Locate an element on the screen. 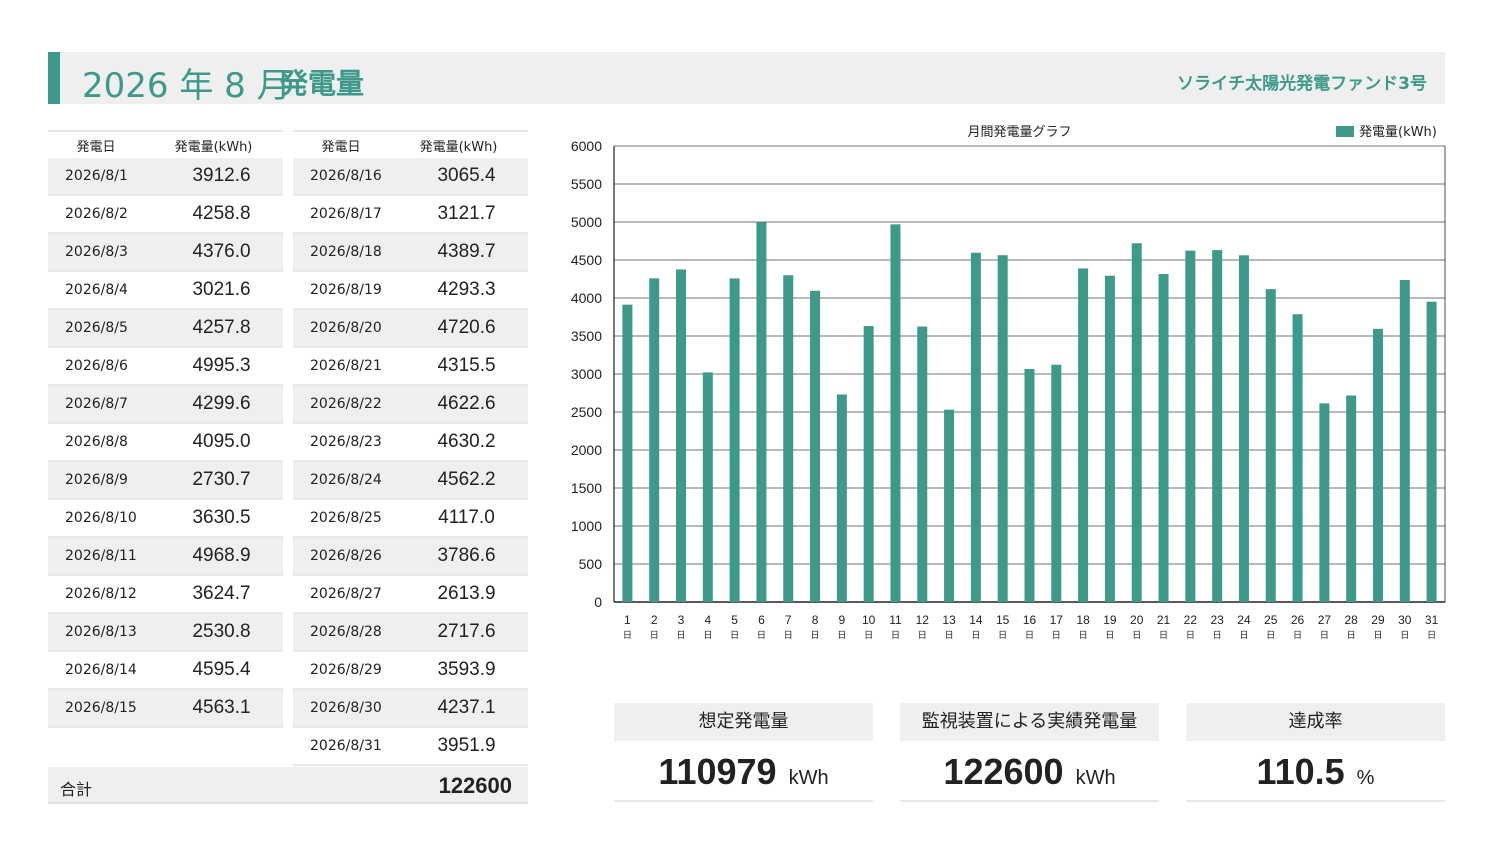  row-value: 4095.0 is located at coordinates (221, 441).